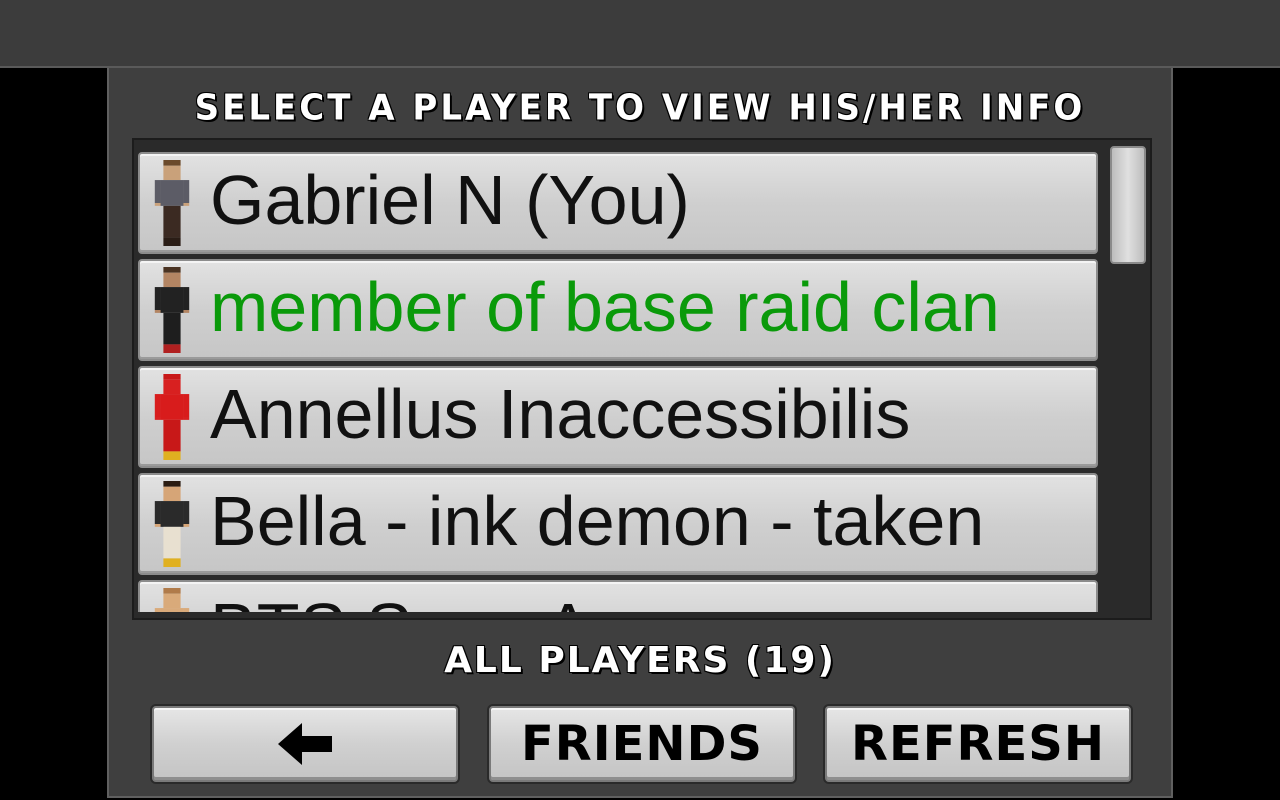  I want to click on refresh-button: REFRESH, so click(978, 744).